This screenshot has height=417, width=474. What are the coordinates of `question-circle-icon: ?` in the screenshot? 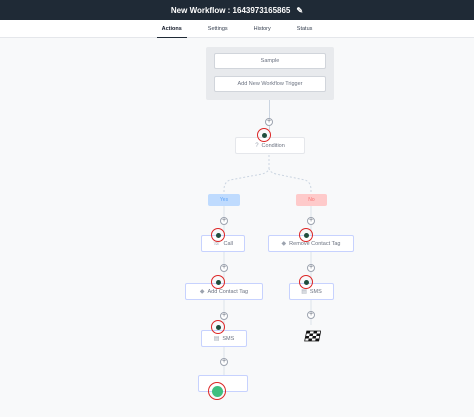 It's located at (257, 145).